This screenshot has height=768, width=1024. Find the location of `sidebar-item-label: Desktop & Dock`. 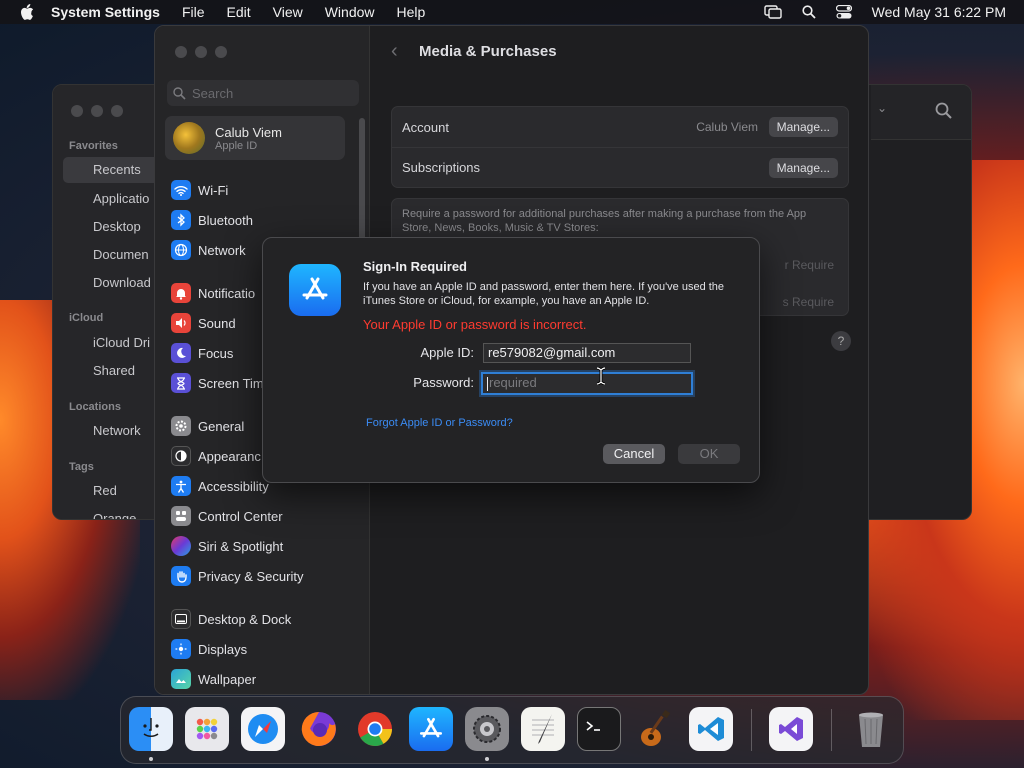

sidebar-item-label: Desktop & Dock is located at coordinates (245, 619).